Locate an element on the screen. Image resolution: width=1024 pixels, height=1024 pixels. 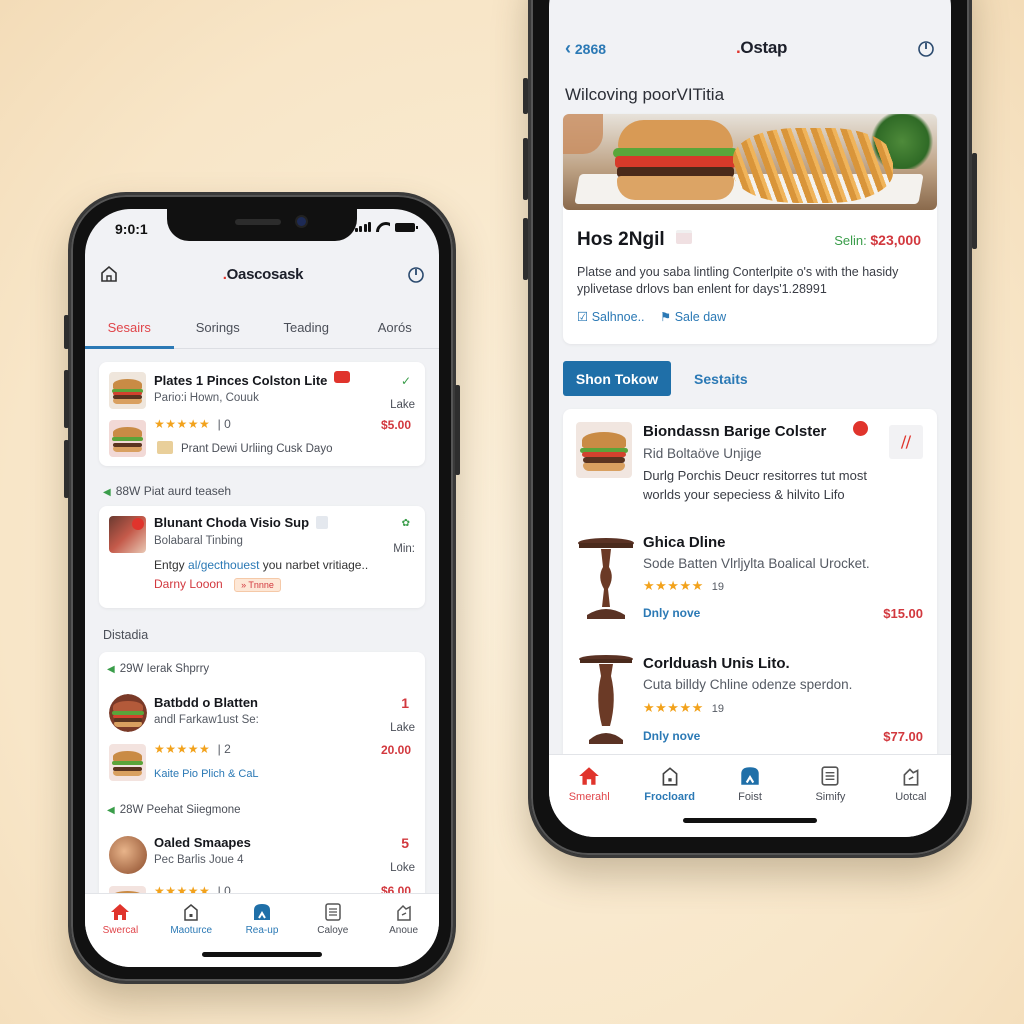
battery-icon is located at coordinates (406, 227).